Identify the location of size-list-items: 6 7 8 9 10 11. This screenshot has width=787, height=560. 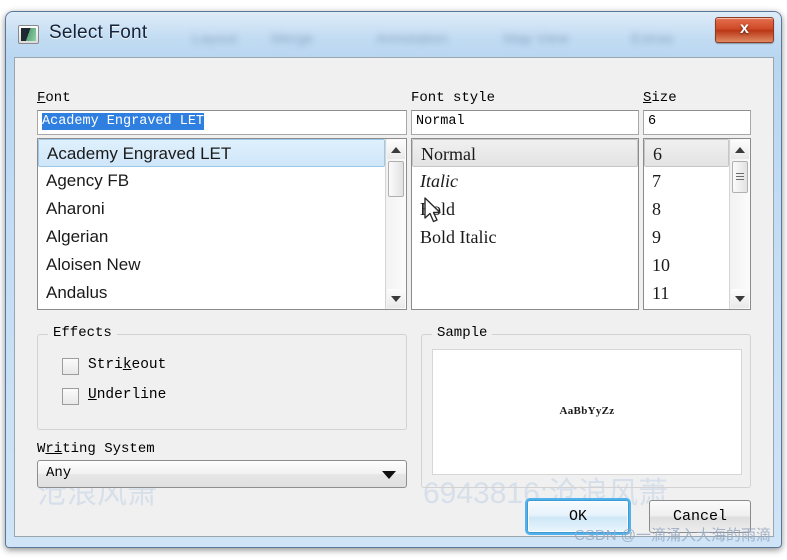
(686, 223).